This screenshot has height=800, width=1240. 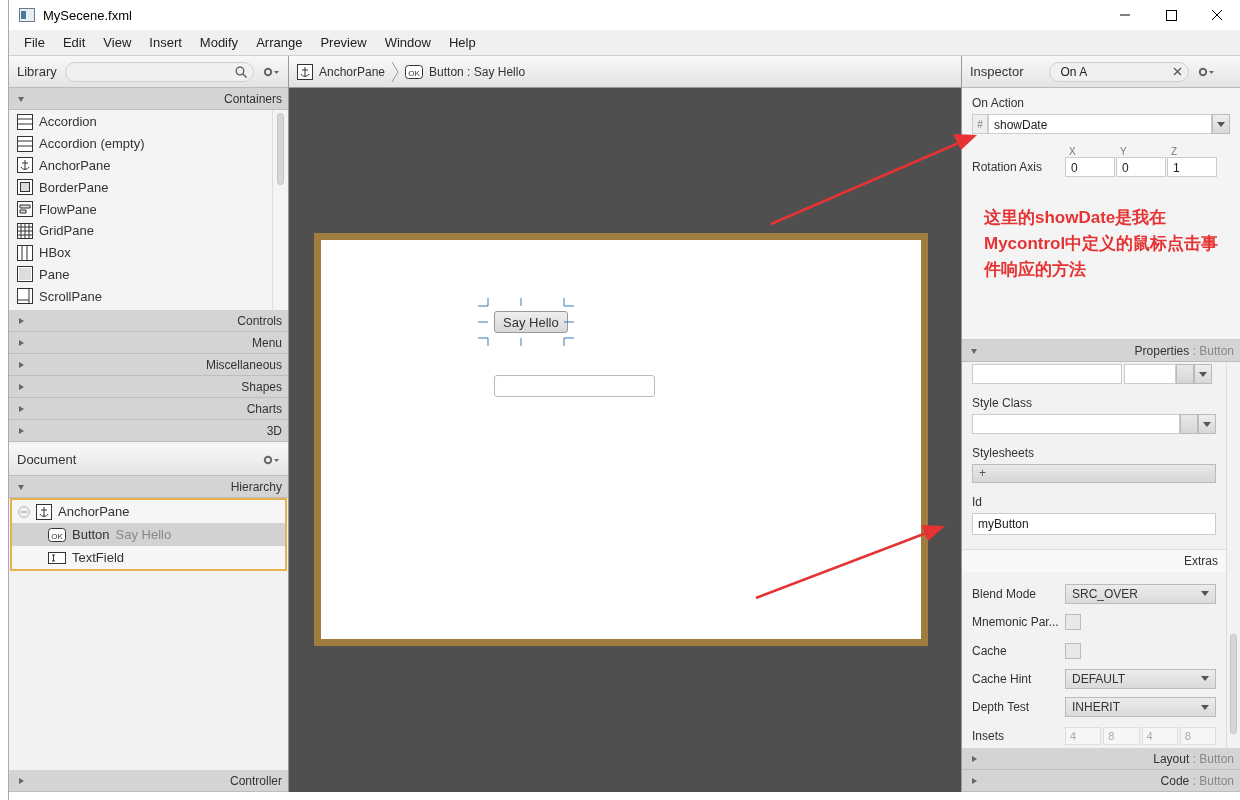 What do you see at coordinates (25, 296) in the screenshot?
I see `scroll-pane-icon` at bounding box center [25, 296].